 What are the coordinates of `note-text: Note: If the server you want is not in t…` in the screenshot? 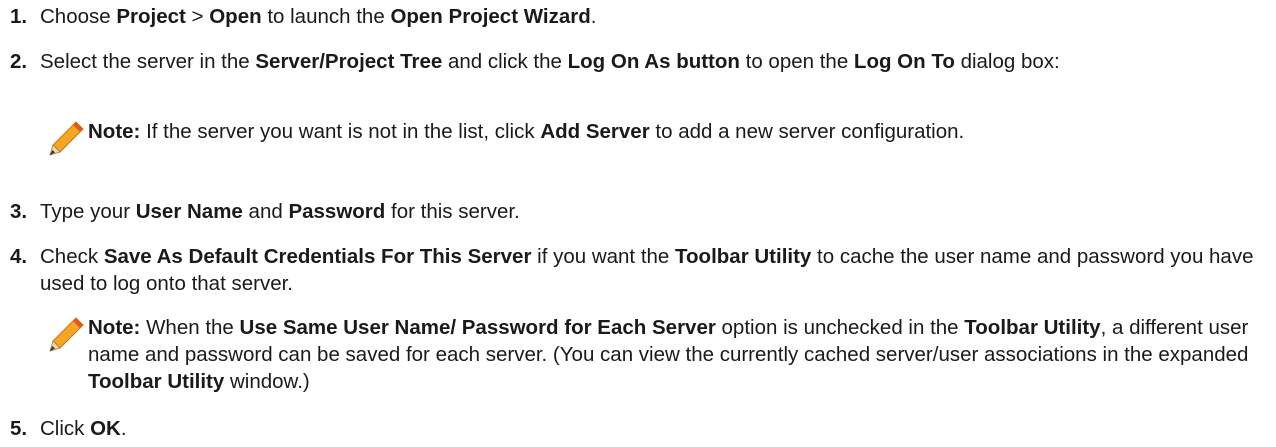 It's located at (526, 131).